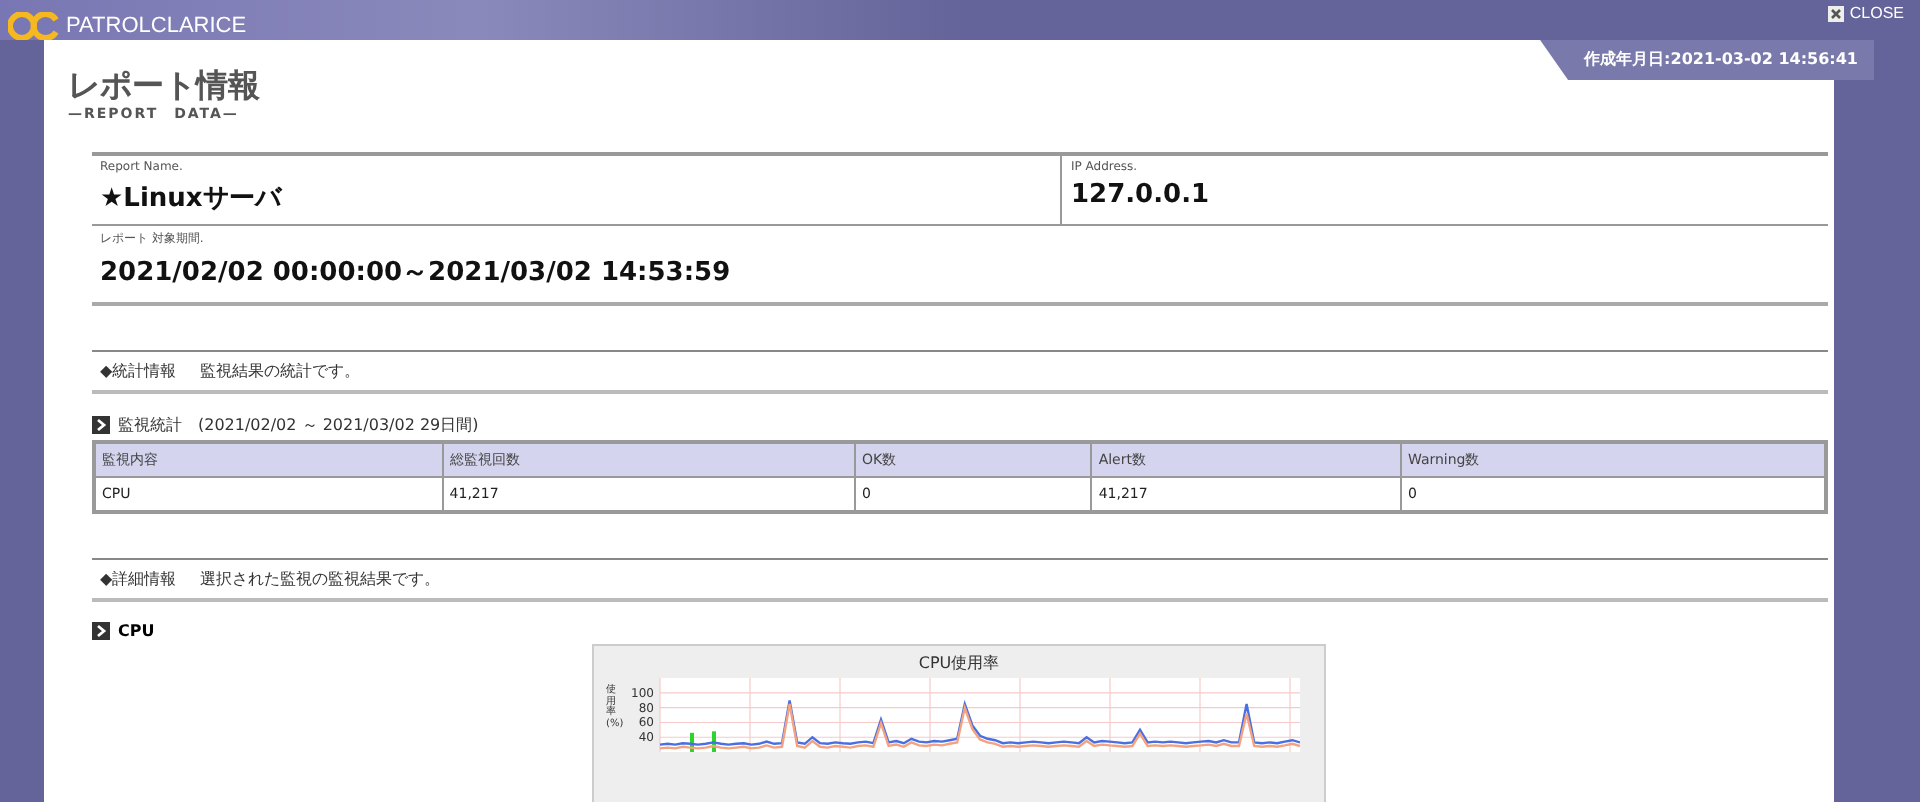  Describe the element at coordinates (416, 273) in the screenshot. I see `report-period: 2021/02/02 00:00:00～2021/03/02 14:53:59` at that location.